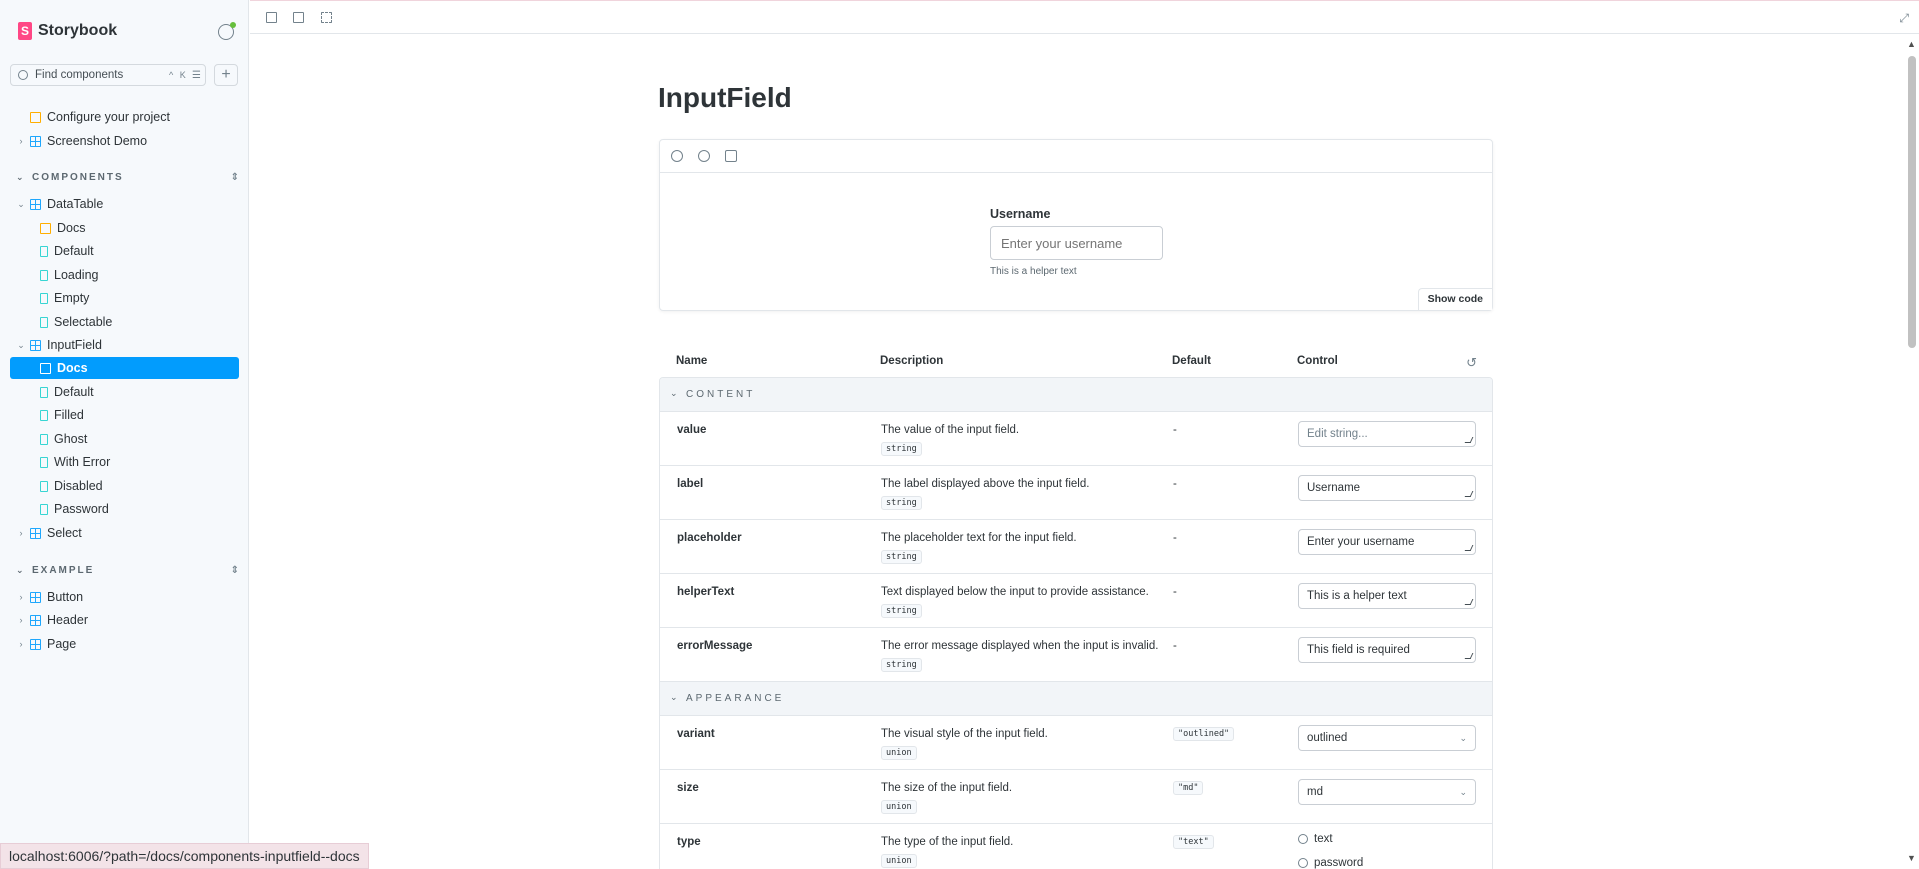 This screenshot has height=869, width=1919. Describe the element at coordinates (124, 570) in the screenshot. I see `section-example: ⌄ EXAMPLE ⇕` at that location.